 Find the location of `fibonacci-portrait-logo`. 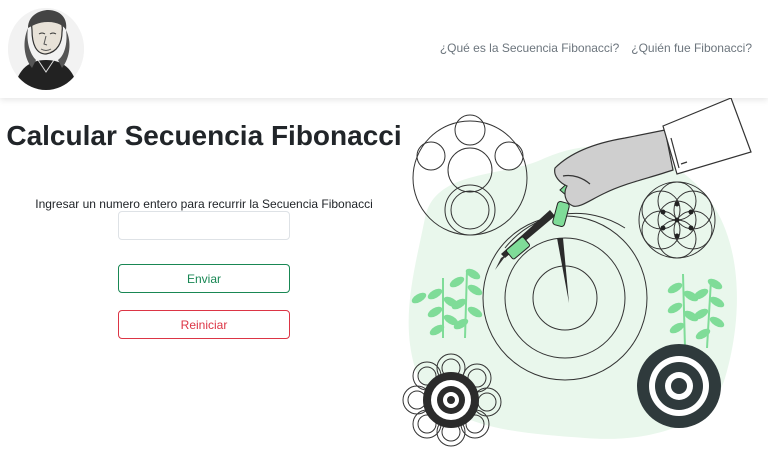

fibonacci-portrait-logo is located at coordinates (46, 49).